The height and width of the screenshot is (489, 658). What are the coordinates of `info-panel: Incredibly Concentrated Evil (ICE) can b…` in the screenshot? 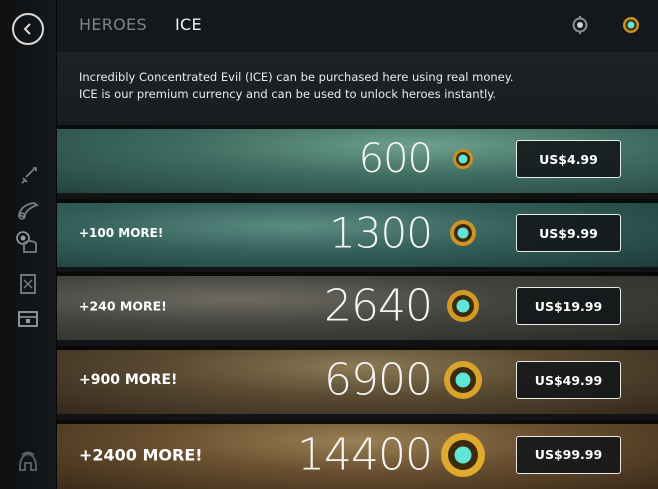 It's located at (357, 88).